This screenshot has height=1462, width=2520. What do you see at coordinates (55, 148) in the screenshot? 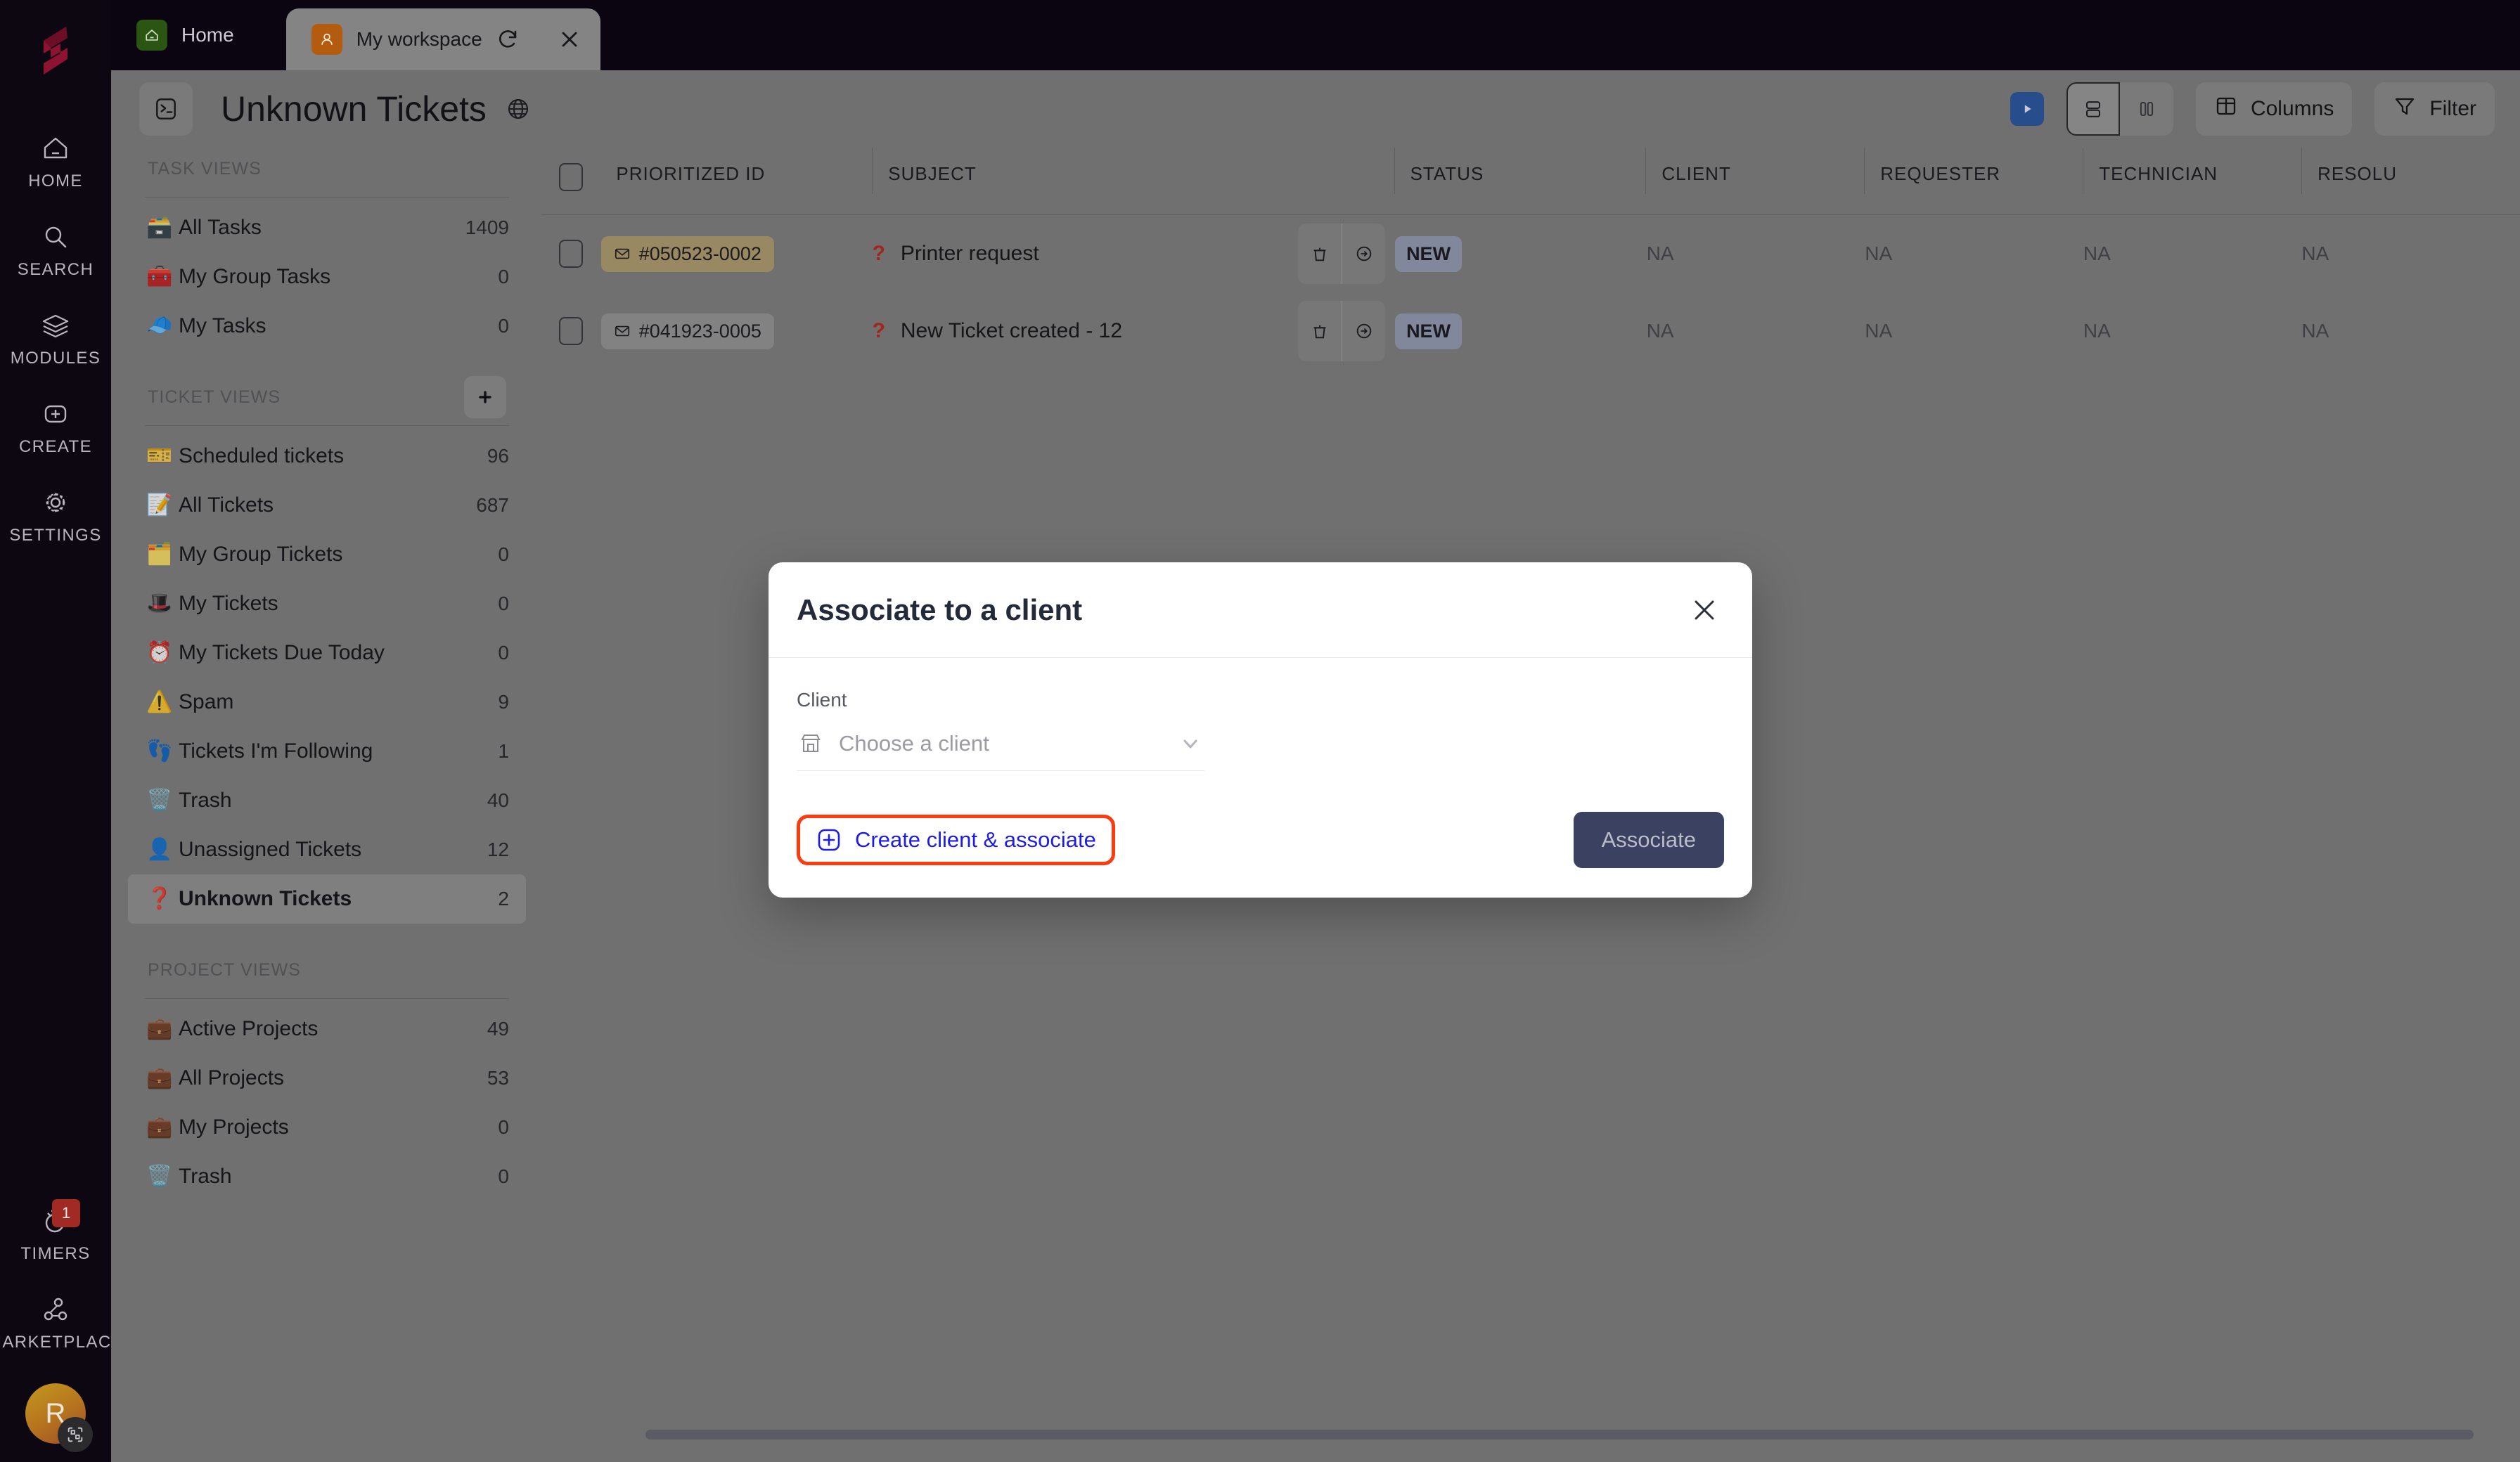
I see `home-icon` at bounding box center [55, 148].